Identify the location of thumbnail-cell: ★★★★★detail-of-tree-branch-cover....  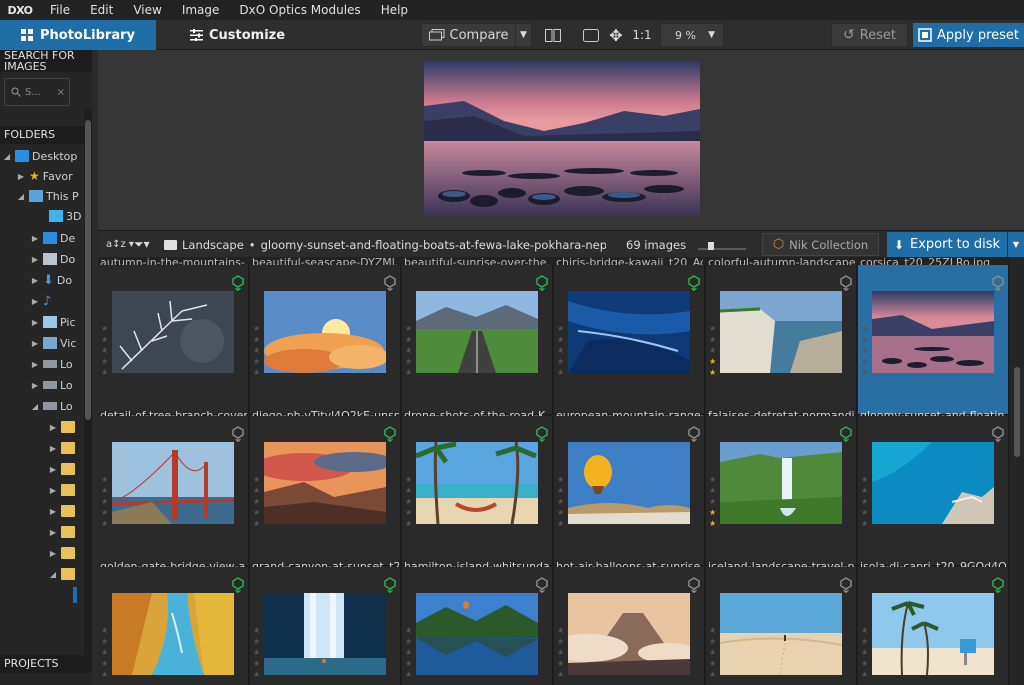
(173, 343).